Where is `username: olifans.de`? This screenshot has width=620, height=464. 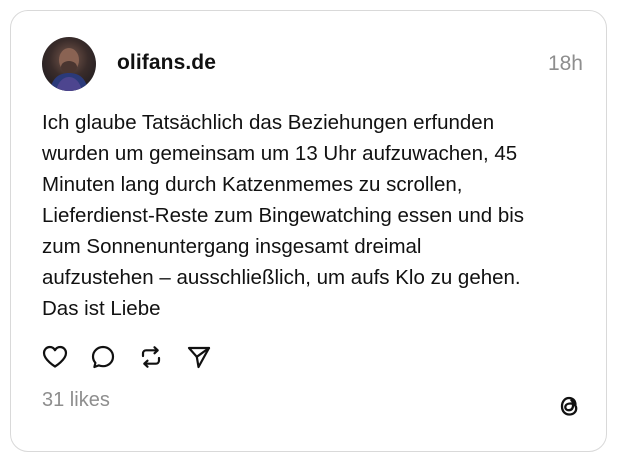
username: olifans.de is located at coordinates (166, 63).